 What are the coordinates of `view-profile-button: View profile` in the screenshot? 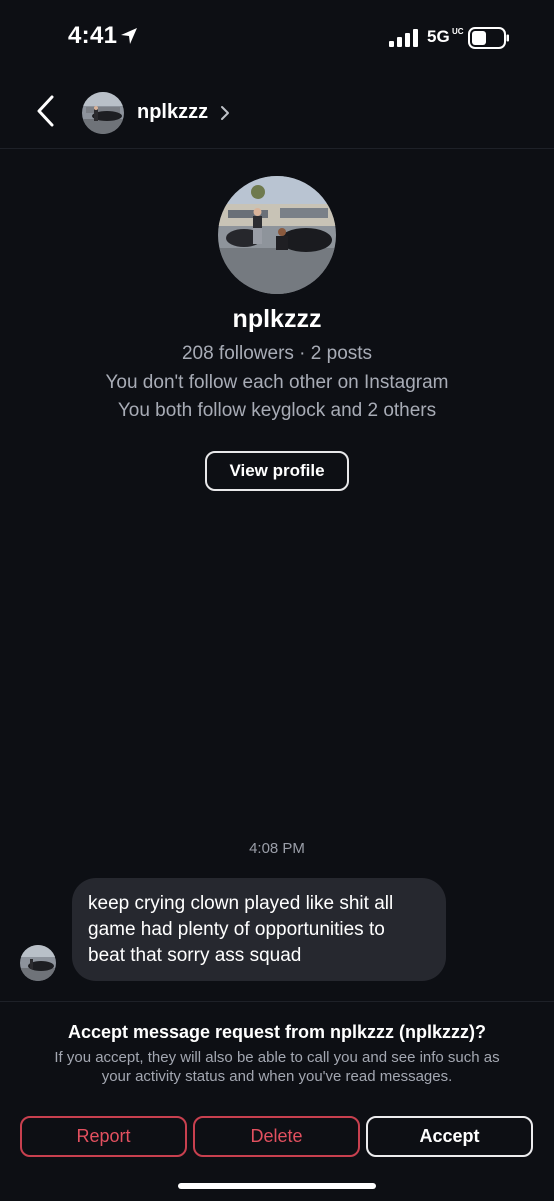 It's located at (277, 471).